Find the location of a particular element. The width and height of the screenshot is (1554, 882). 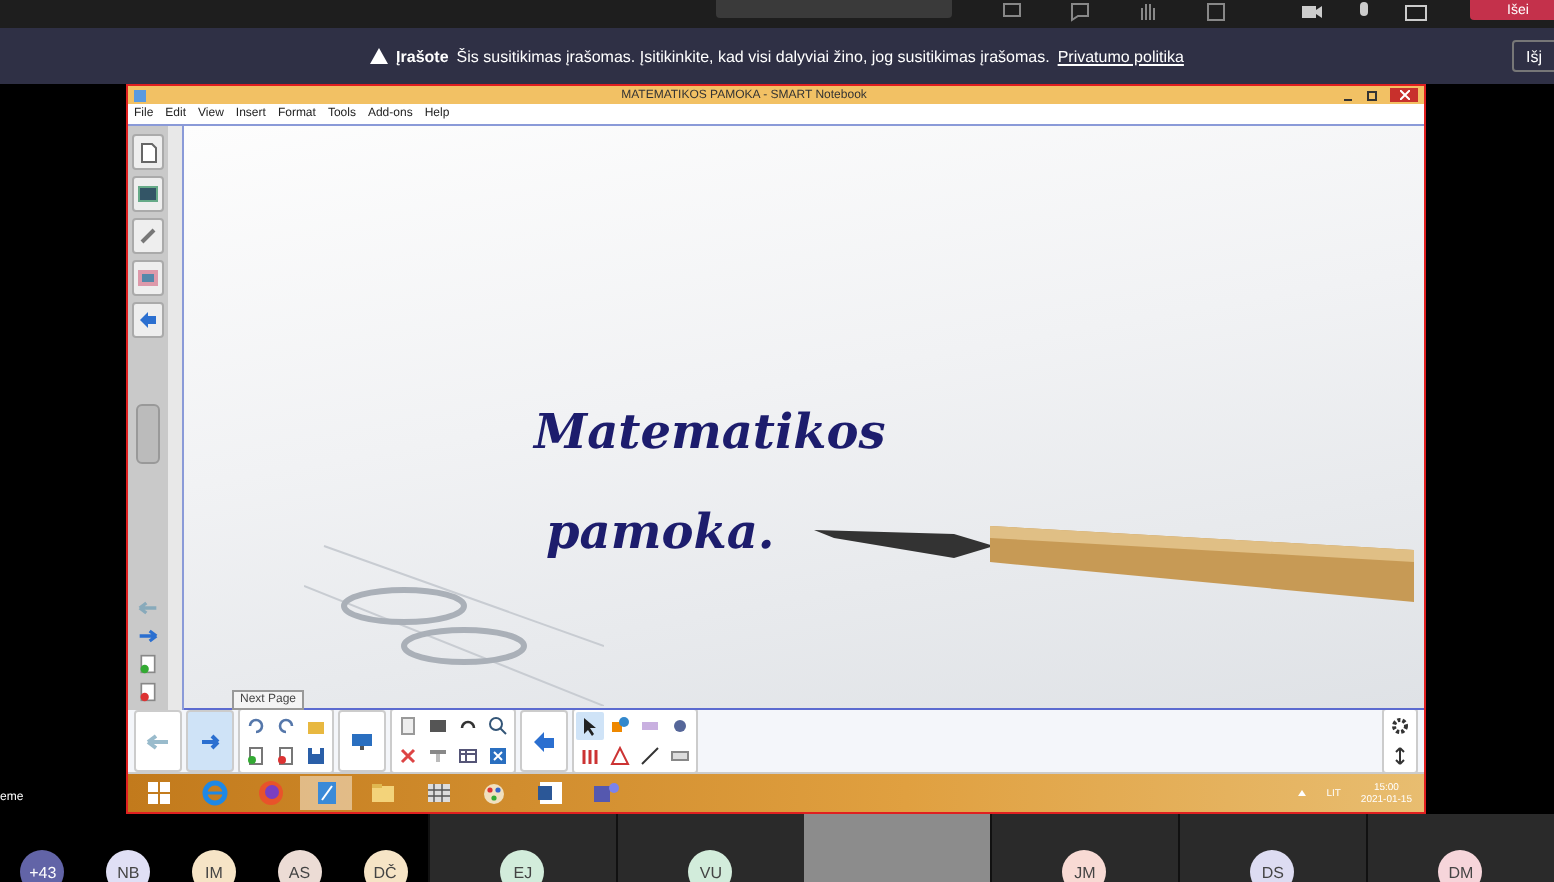

recording-message: Šis susitikimas įrašomas. Įsitikinkite, kad visi dalyviai žino, jog susitikimas įrašomas. is located at coordinates (753, 56).